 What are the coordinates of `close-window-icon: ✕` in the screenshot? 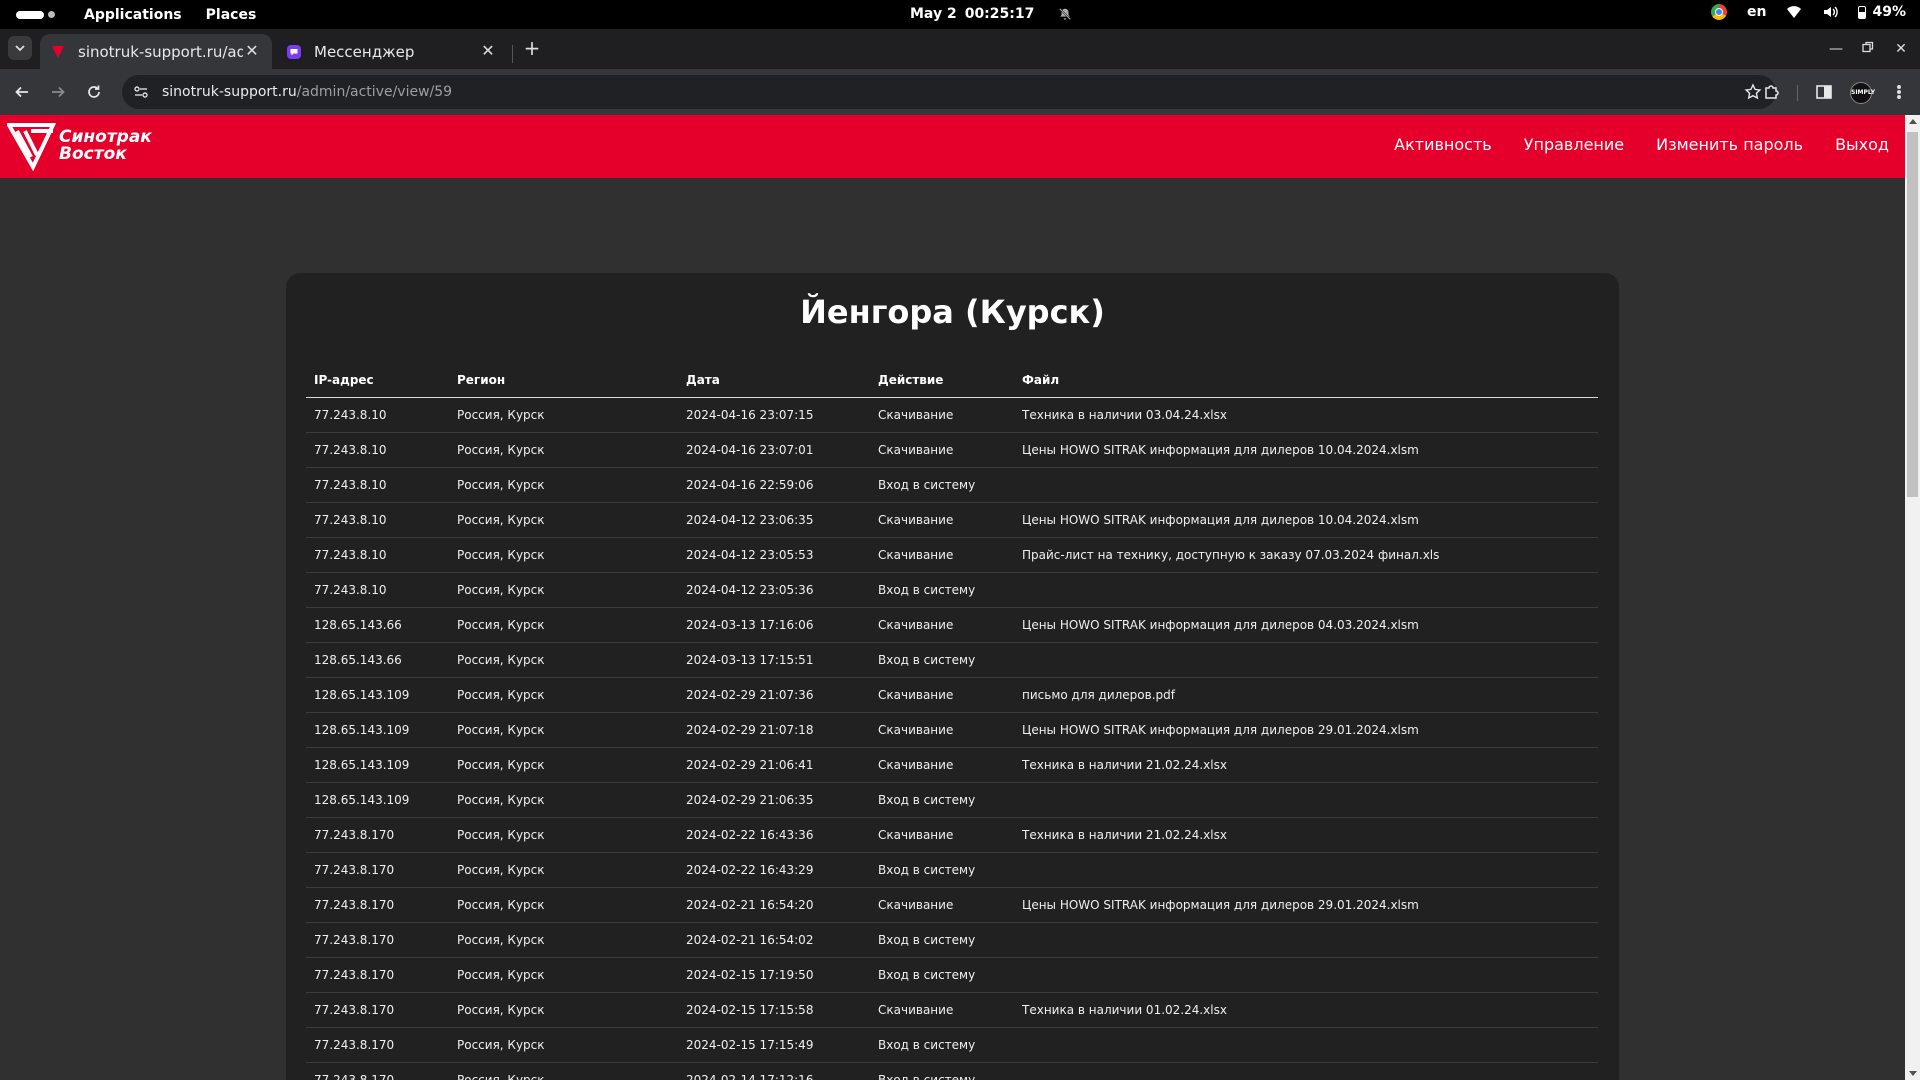 It's located at (1901, 49).